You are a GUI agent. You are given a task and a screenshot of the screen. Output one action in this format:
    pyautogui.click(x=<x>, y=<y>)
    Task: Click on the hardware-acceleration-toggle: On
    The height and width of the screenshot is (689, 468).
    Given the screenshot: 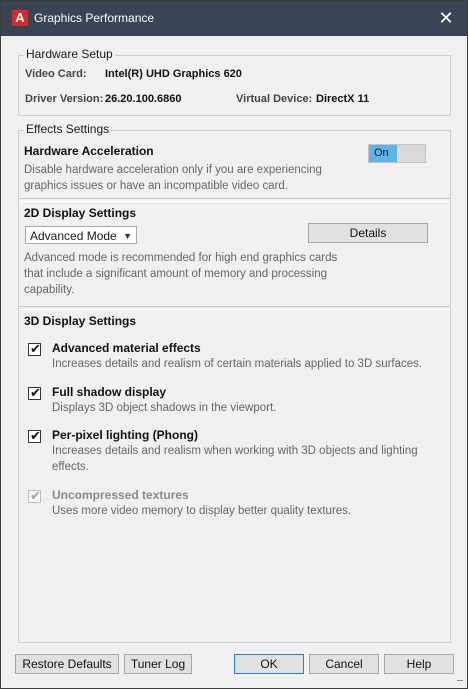 What is the action you would take?
    pyautogui.click(x=397, y=153)
    